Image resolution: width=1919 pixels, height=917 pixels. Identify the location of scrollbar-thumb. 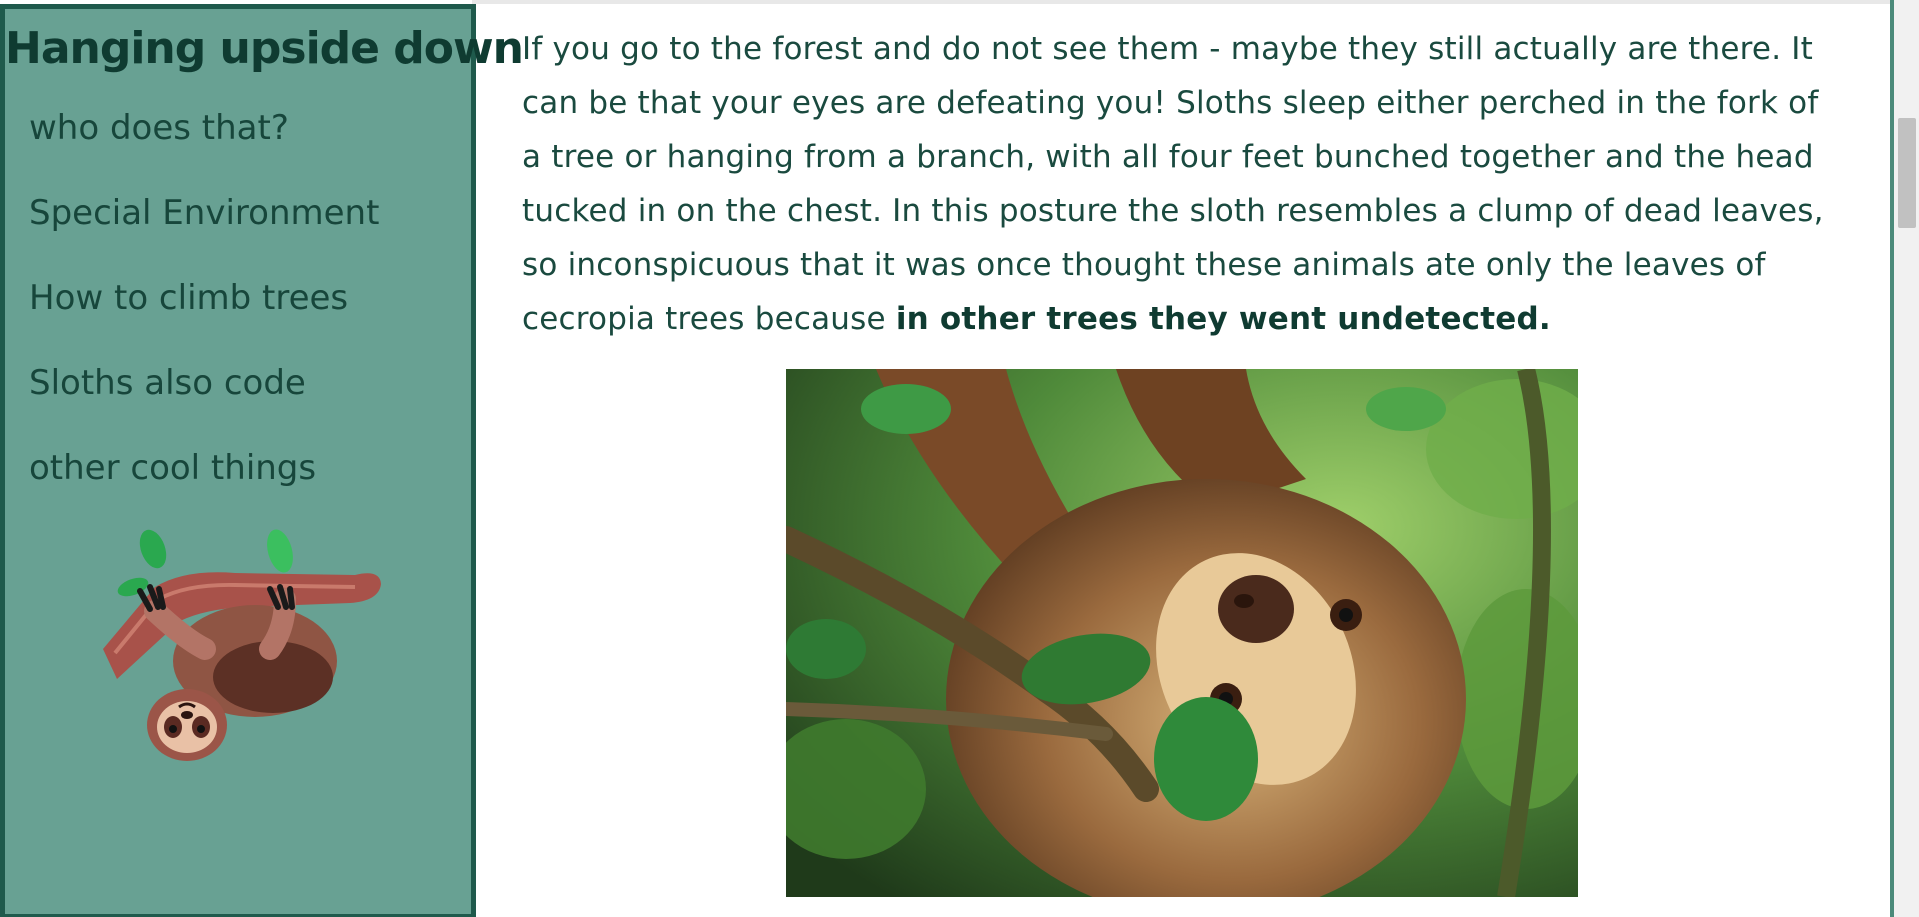
(1907, 173).